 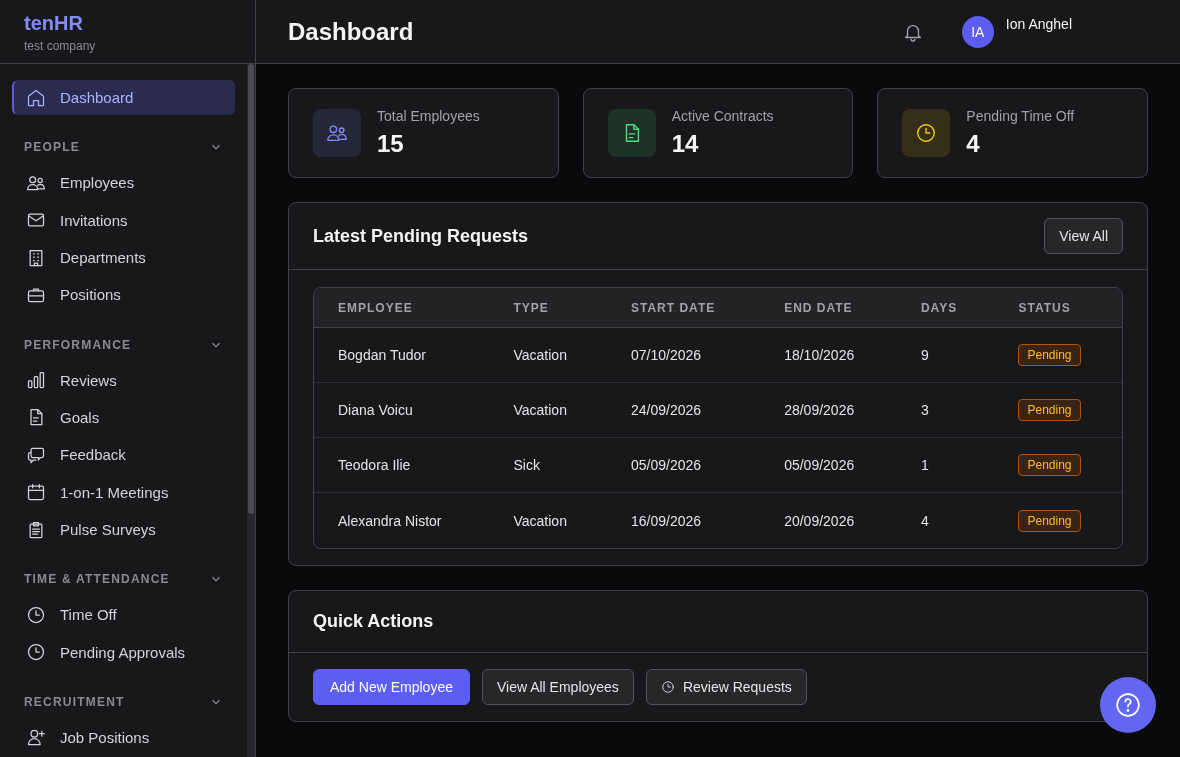 I want to click on user-name: Ion Anghel, so click(x=1038, y=24).